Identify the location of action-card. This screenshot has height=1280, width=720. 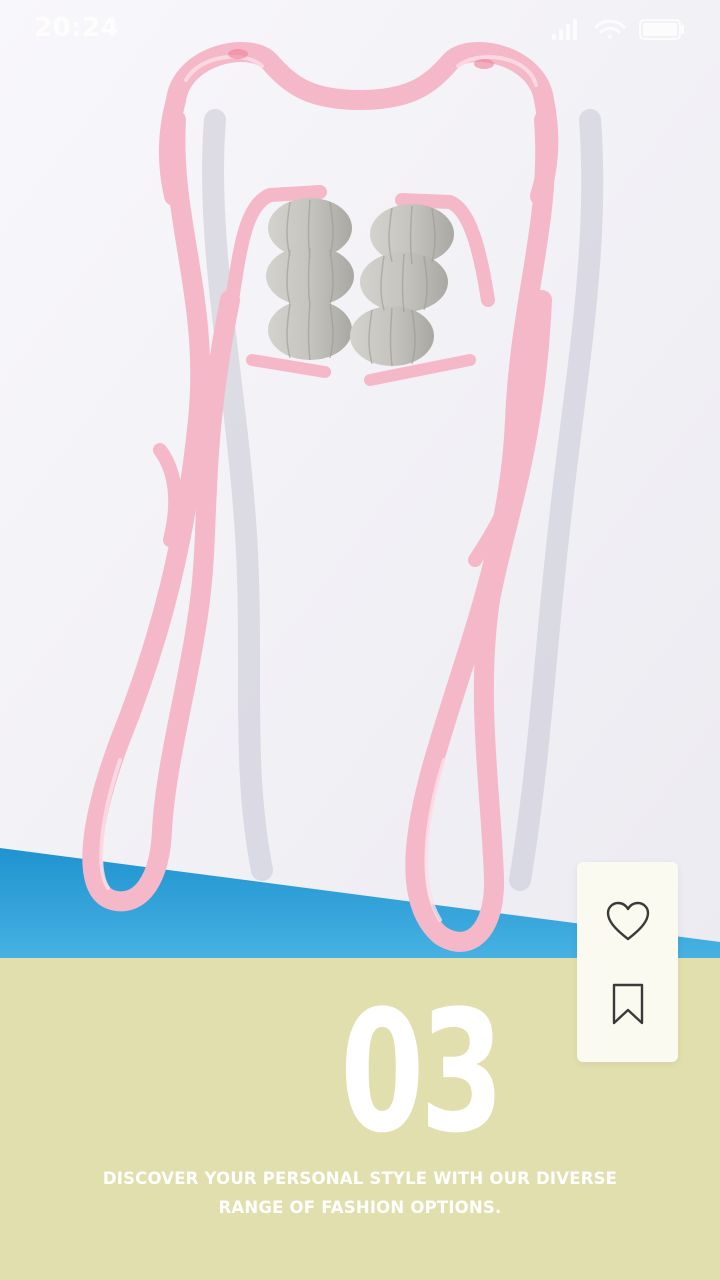
(627, 962).